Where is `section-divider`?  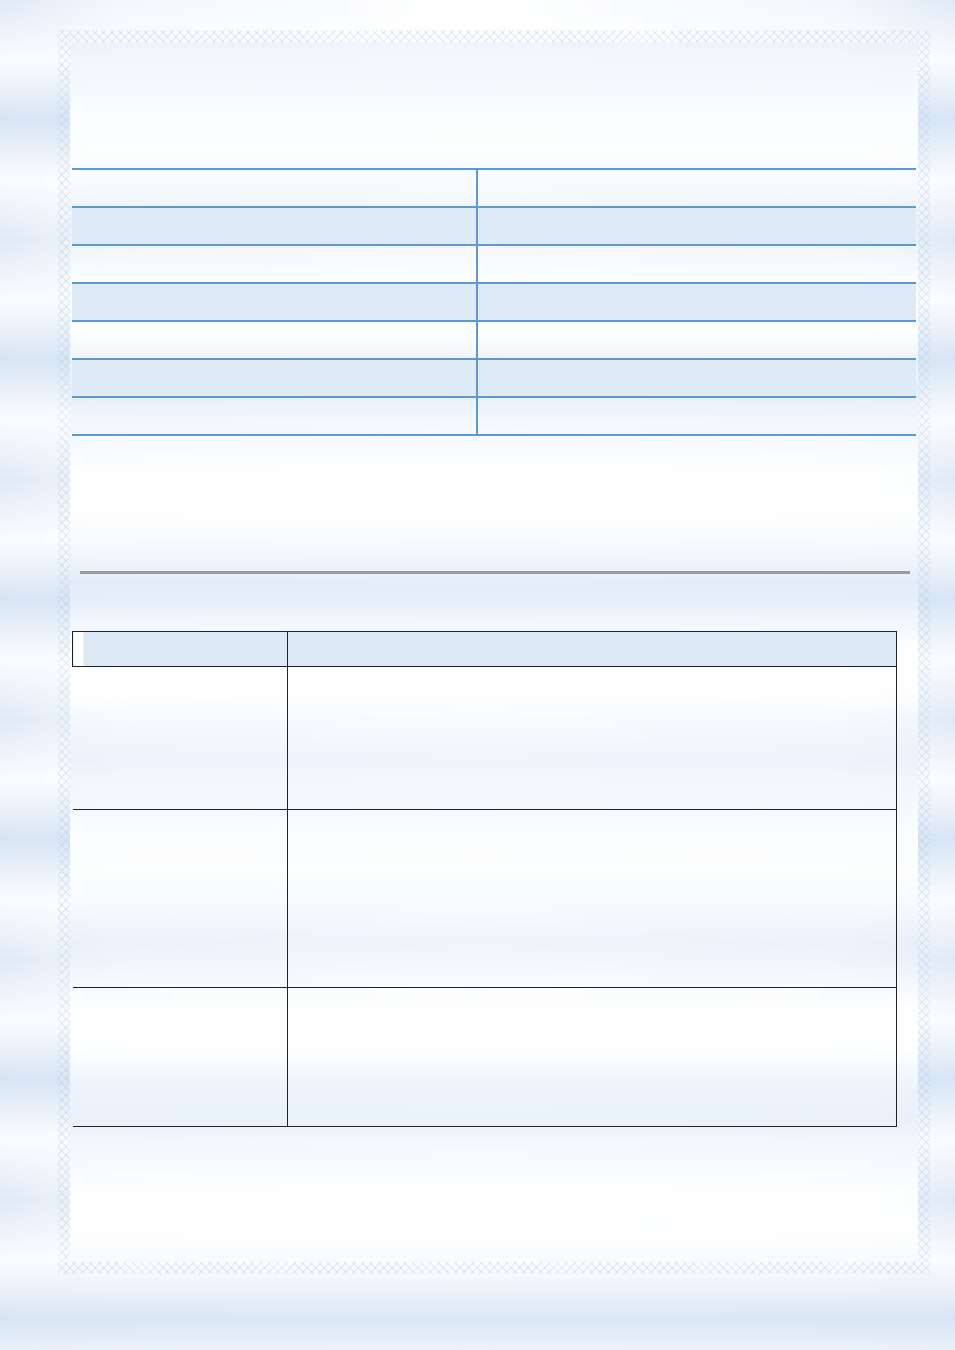
section-divider is located at coordinates (495, 572).